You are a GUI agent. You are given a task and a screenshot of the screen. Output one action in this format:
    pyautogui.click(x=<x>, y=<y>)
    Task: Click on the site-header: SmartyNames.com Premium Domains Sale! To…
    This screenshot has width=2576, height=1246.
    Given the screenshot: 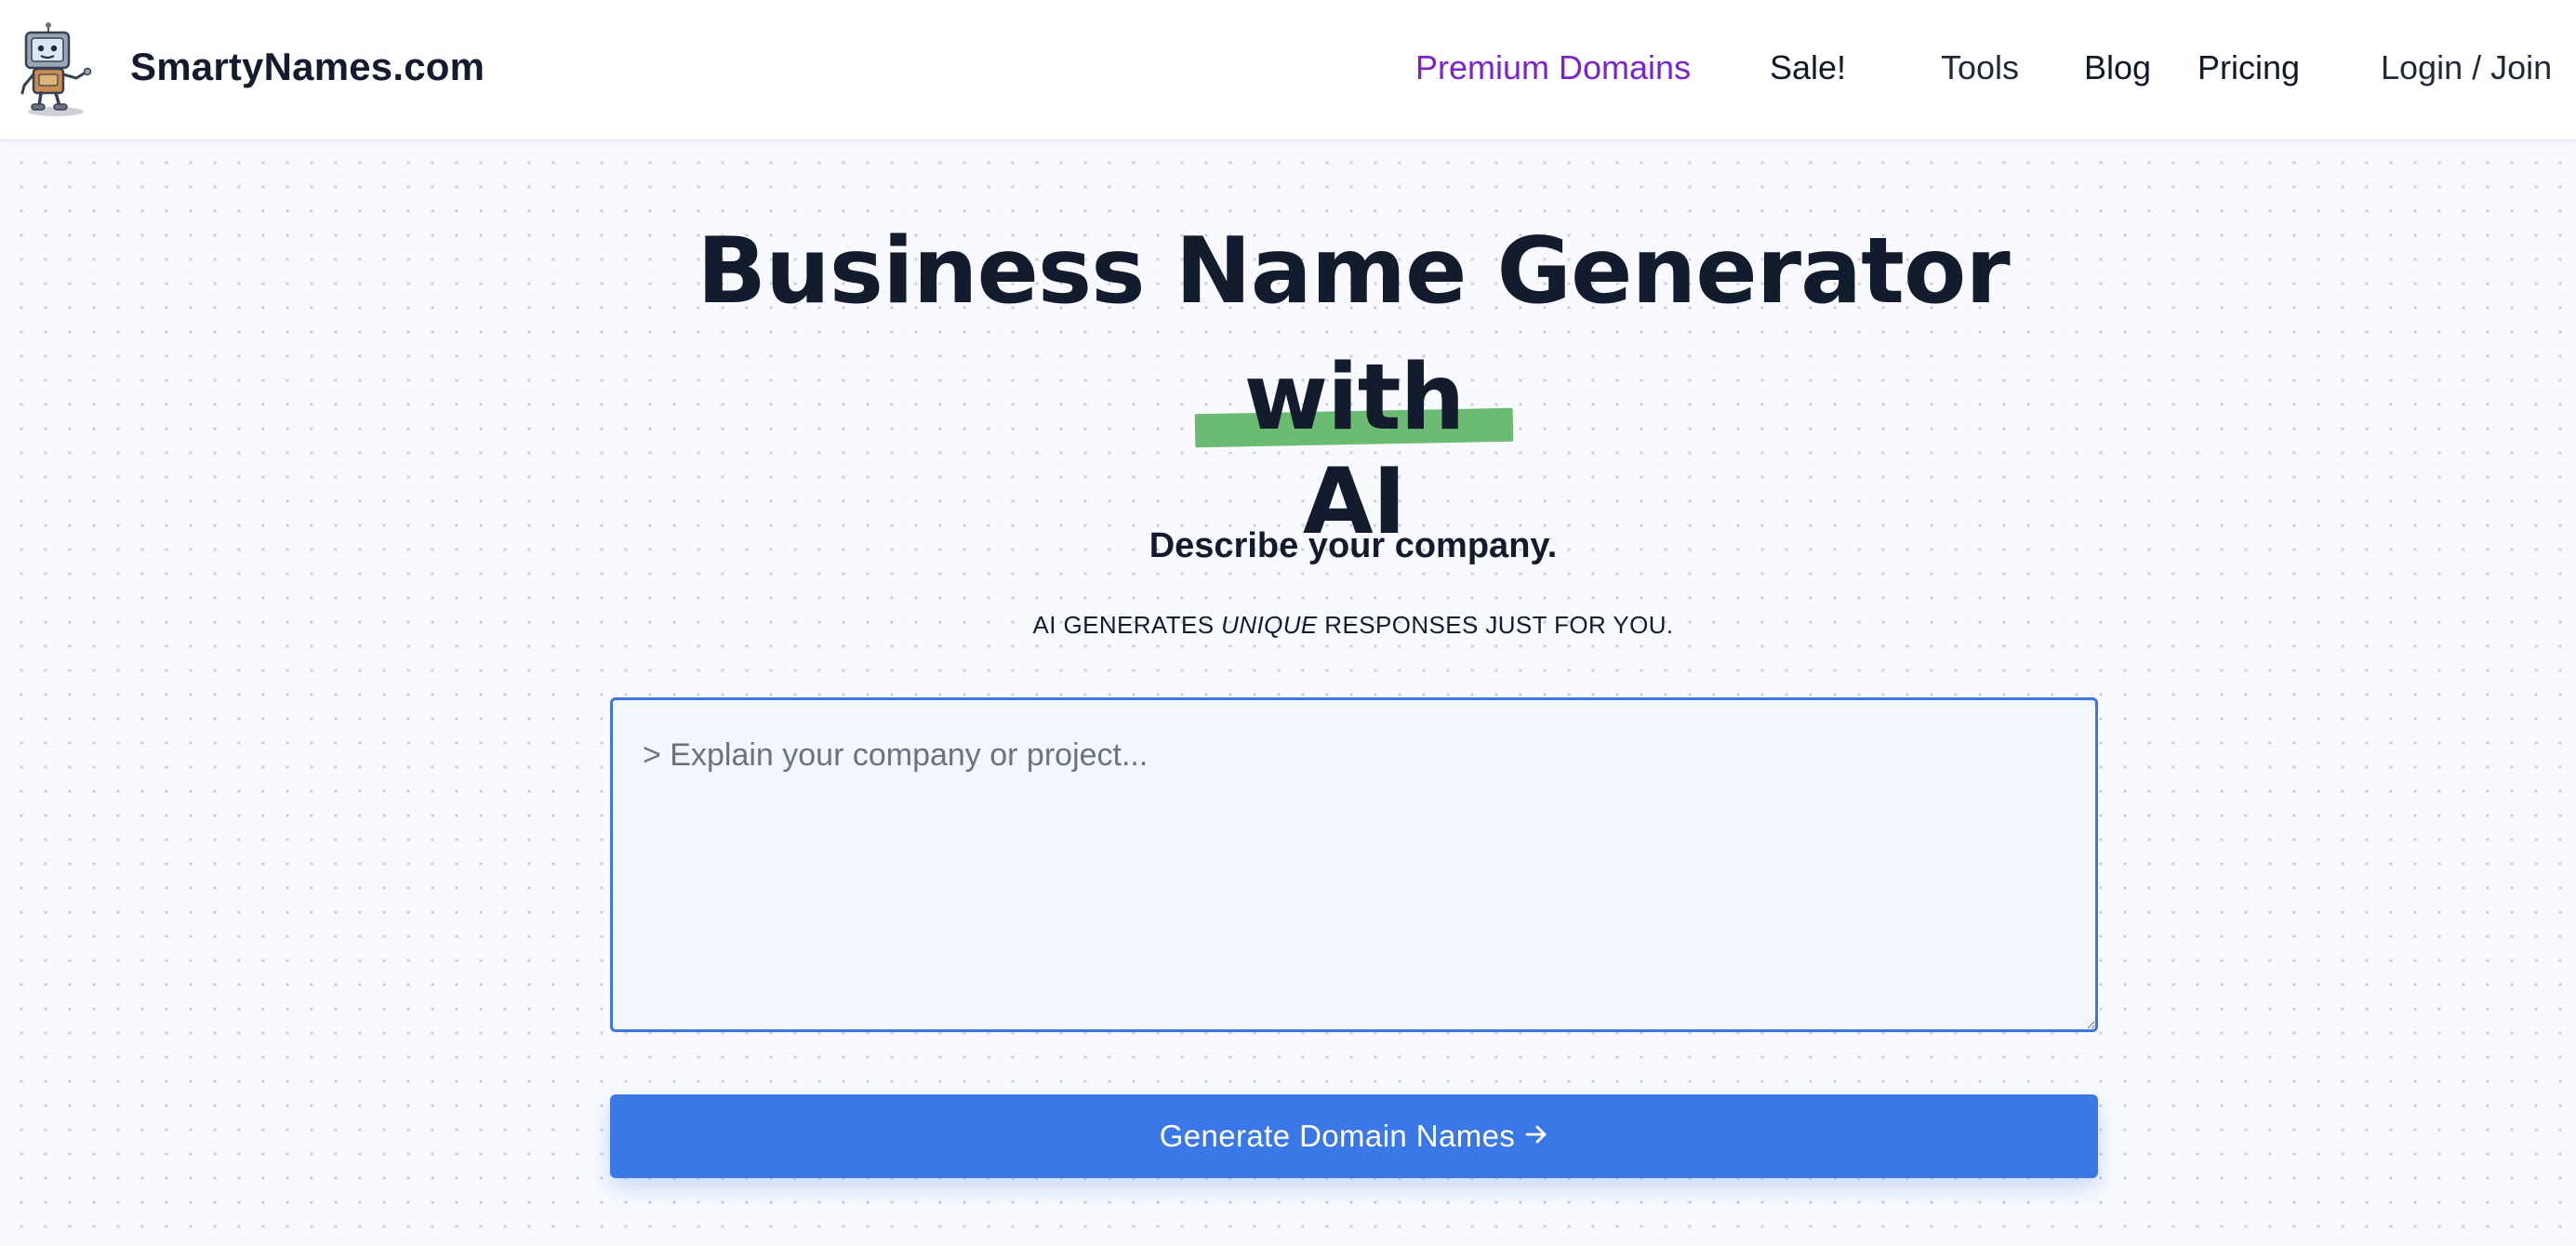 What is the action you would take?
    pyautogui.click(x=1288, y=70)
    